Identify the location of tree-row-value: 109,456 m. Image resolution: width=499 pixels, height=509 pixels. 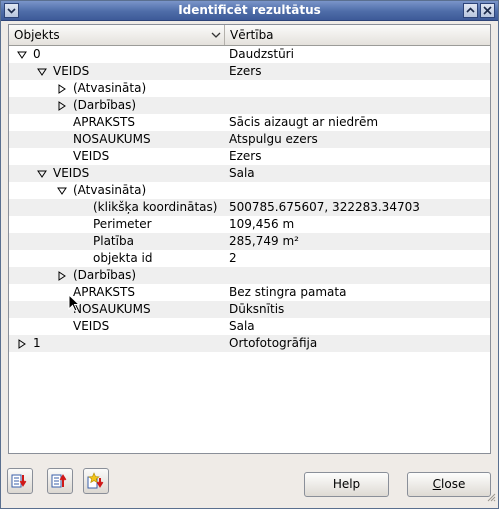
(262, 224).